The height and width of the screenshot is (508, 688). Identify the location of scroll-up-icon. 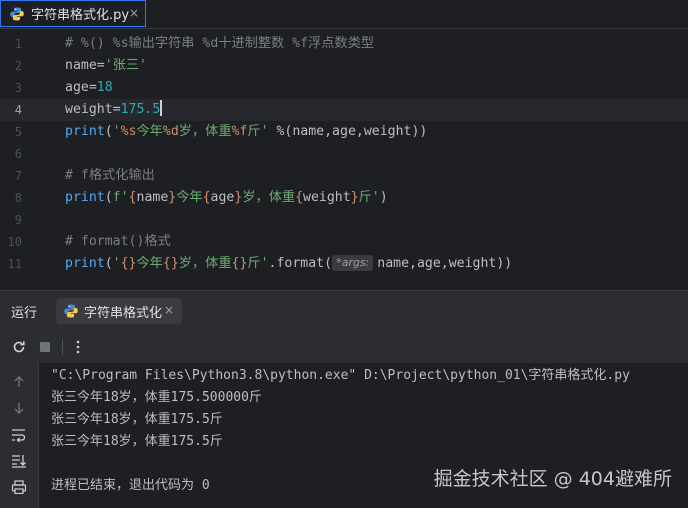
(19, 382).